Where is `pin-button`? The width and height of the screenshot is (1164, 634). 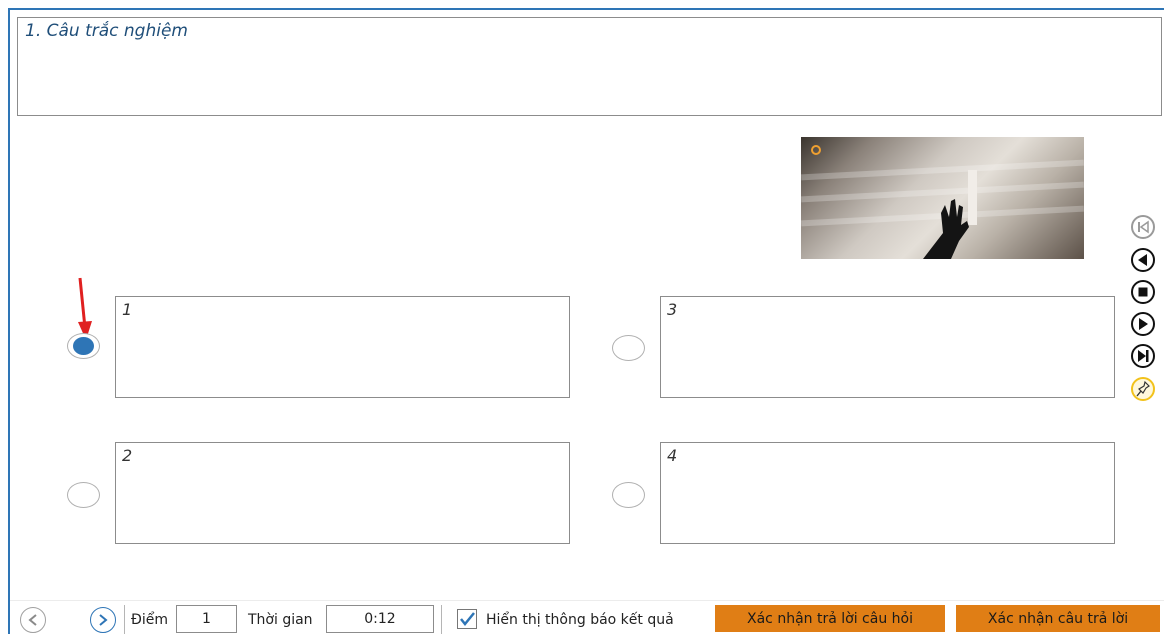 pin-button is located at coordinates (1143, 389).